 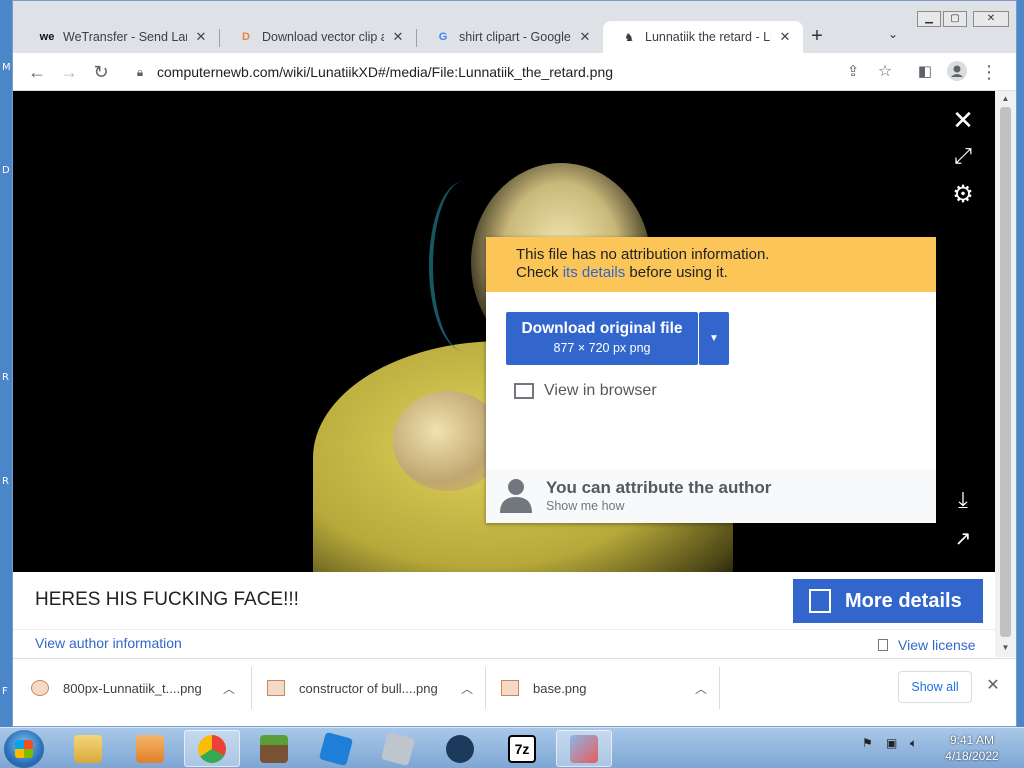 What do you see at coordinates (972, 740) in the screenshot?
I see `clock-time: 9:41 AM` at bounding box center [972, 740].